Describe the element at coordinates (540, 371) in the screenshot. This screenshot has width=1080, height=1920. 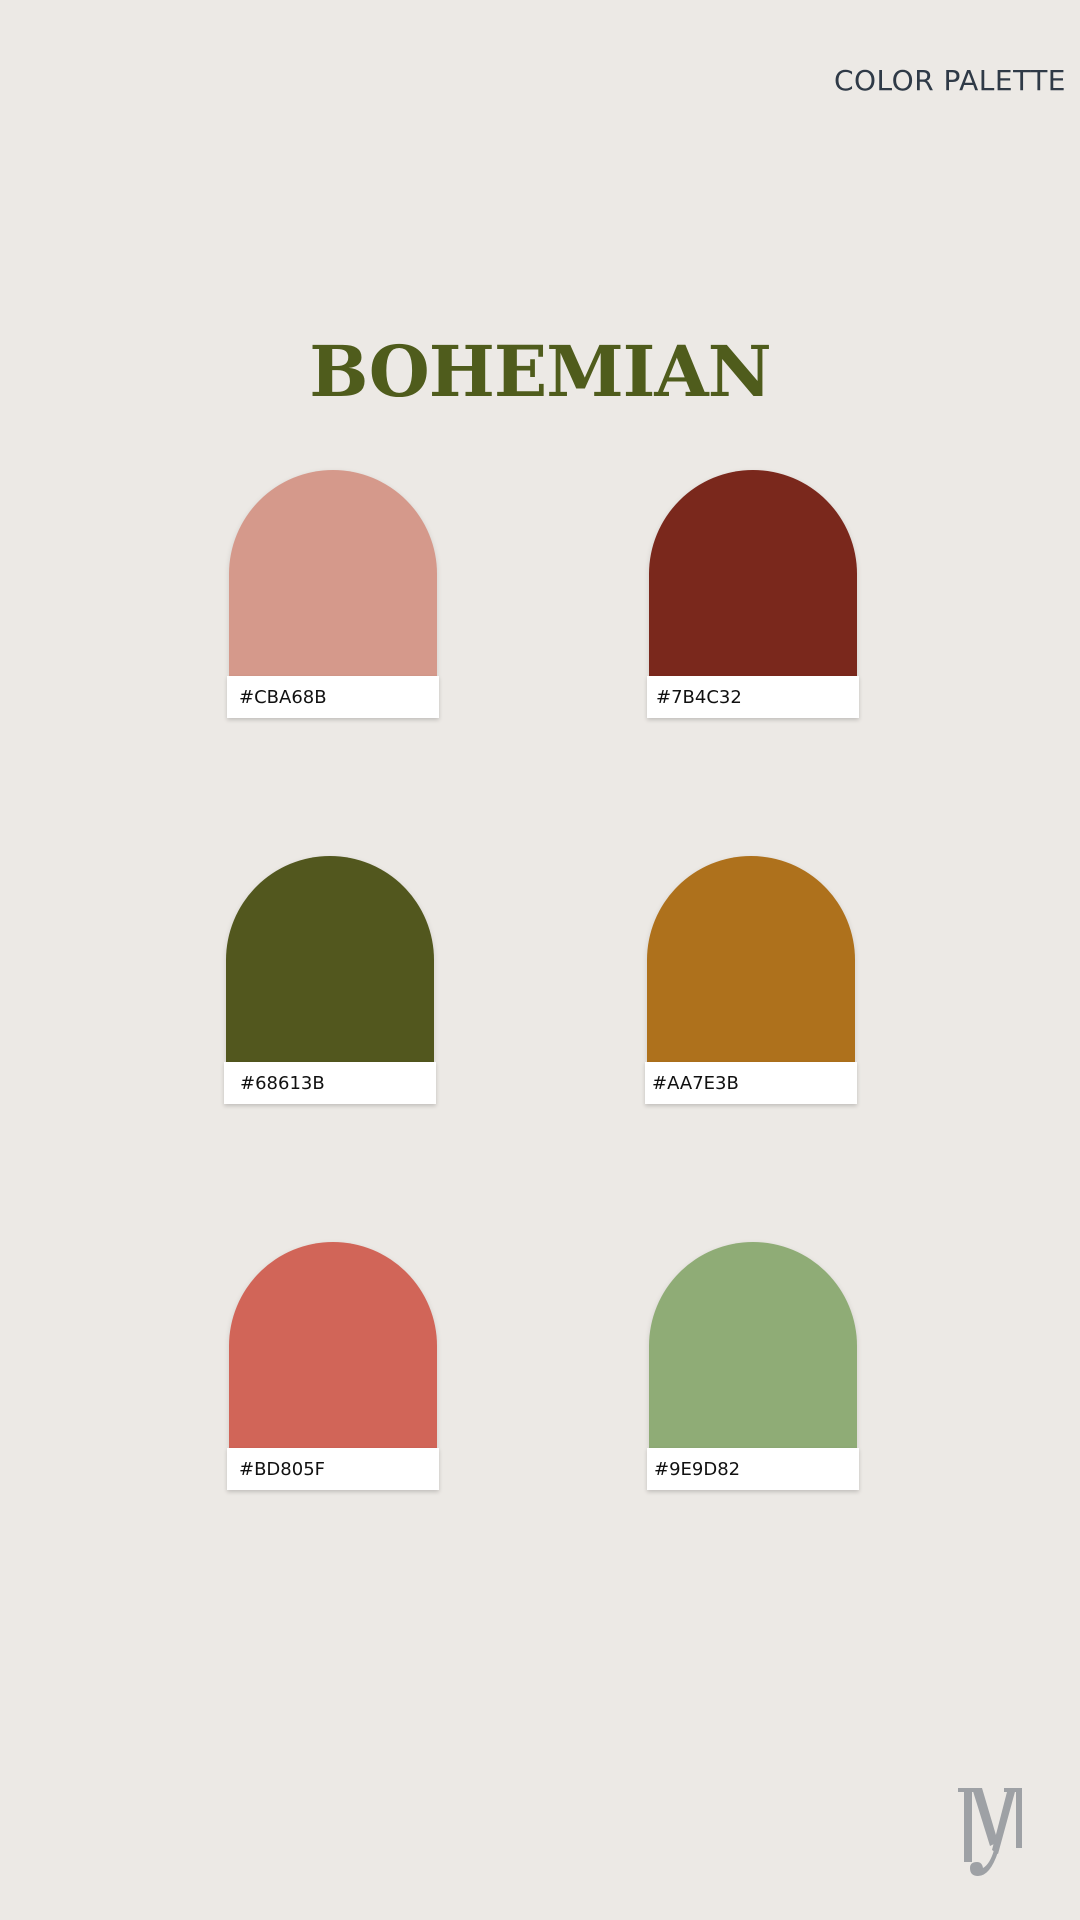
I see `palette-title: BOHEMIAN` at that location.